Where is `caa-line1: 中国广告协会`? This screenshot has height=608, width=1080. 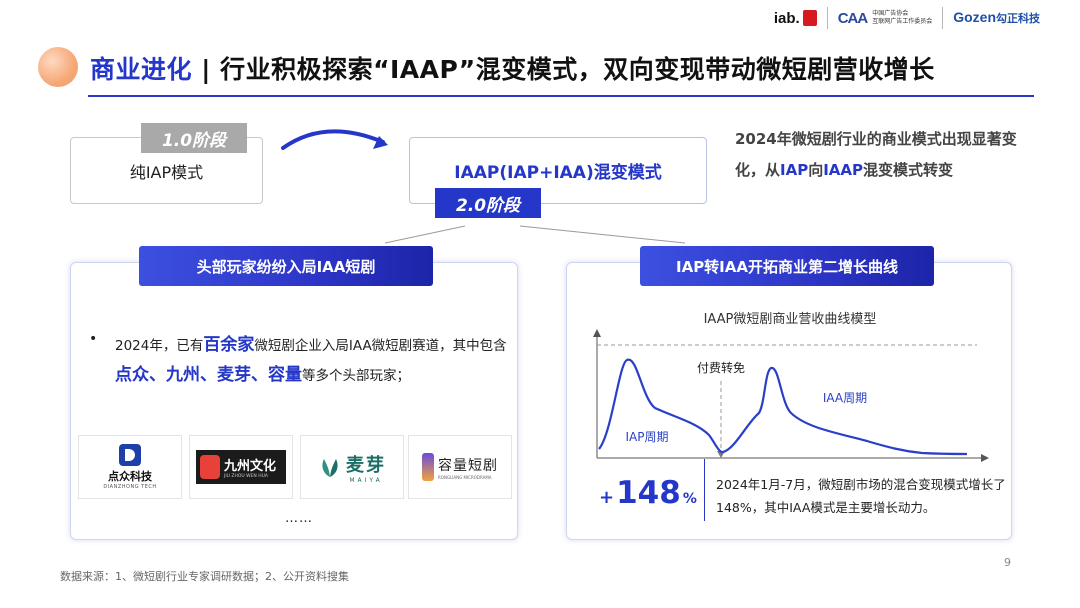 caa-line1: 中国广告协会 is located at coordinates (890, 14).